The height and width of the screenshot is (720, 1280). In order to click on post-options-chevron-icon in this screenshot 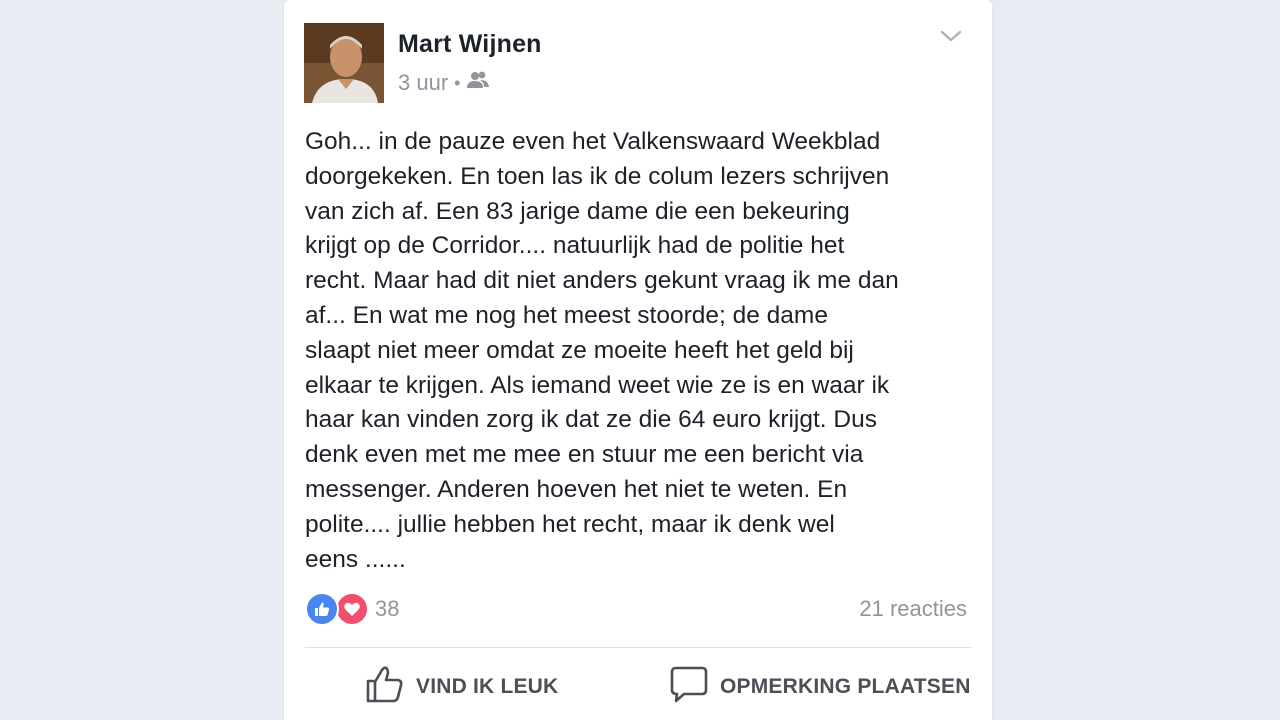, I will do `click(951, 36)`.